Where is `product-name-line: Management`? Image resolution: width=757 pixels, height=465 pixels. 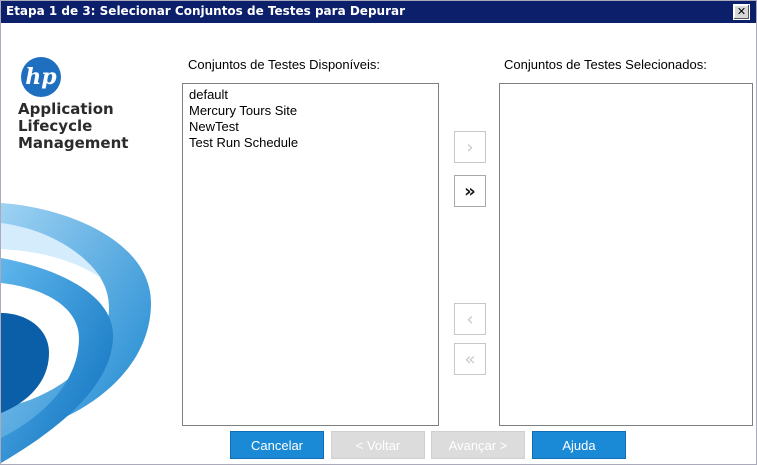
product-name-line: Management is located at coordinates (73, 143).